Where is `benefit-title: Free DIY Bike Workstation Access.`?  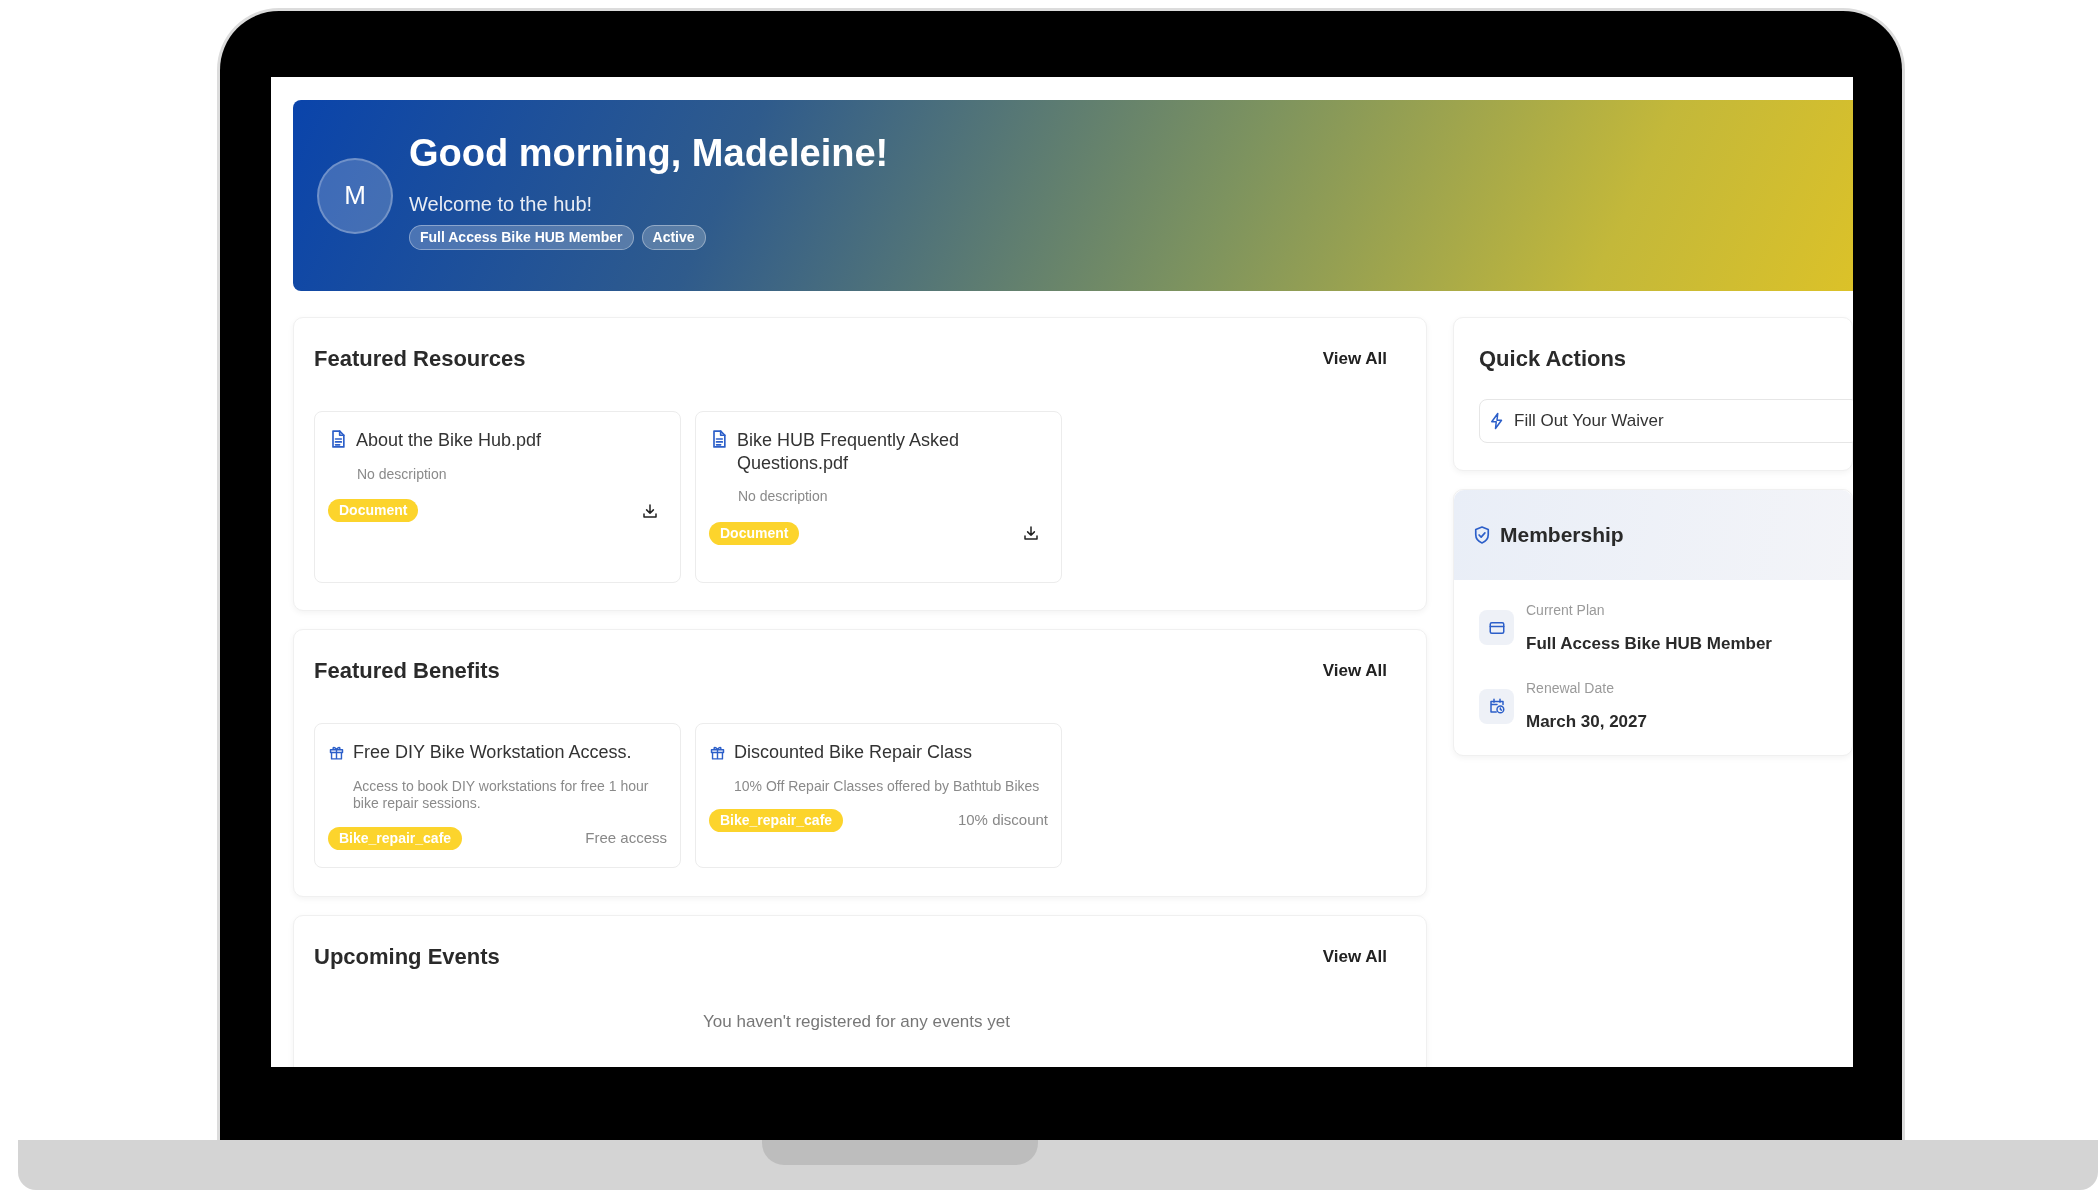 benefit-title: Free DIY Bike Workstation Access. is located at coordinates (492, 752).